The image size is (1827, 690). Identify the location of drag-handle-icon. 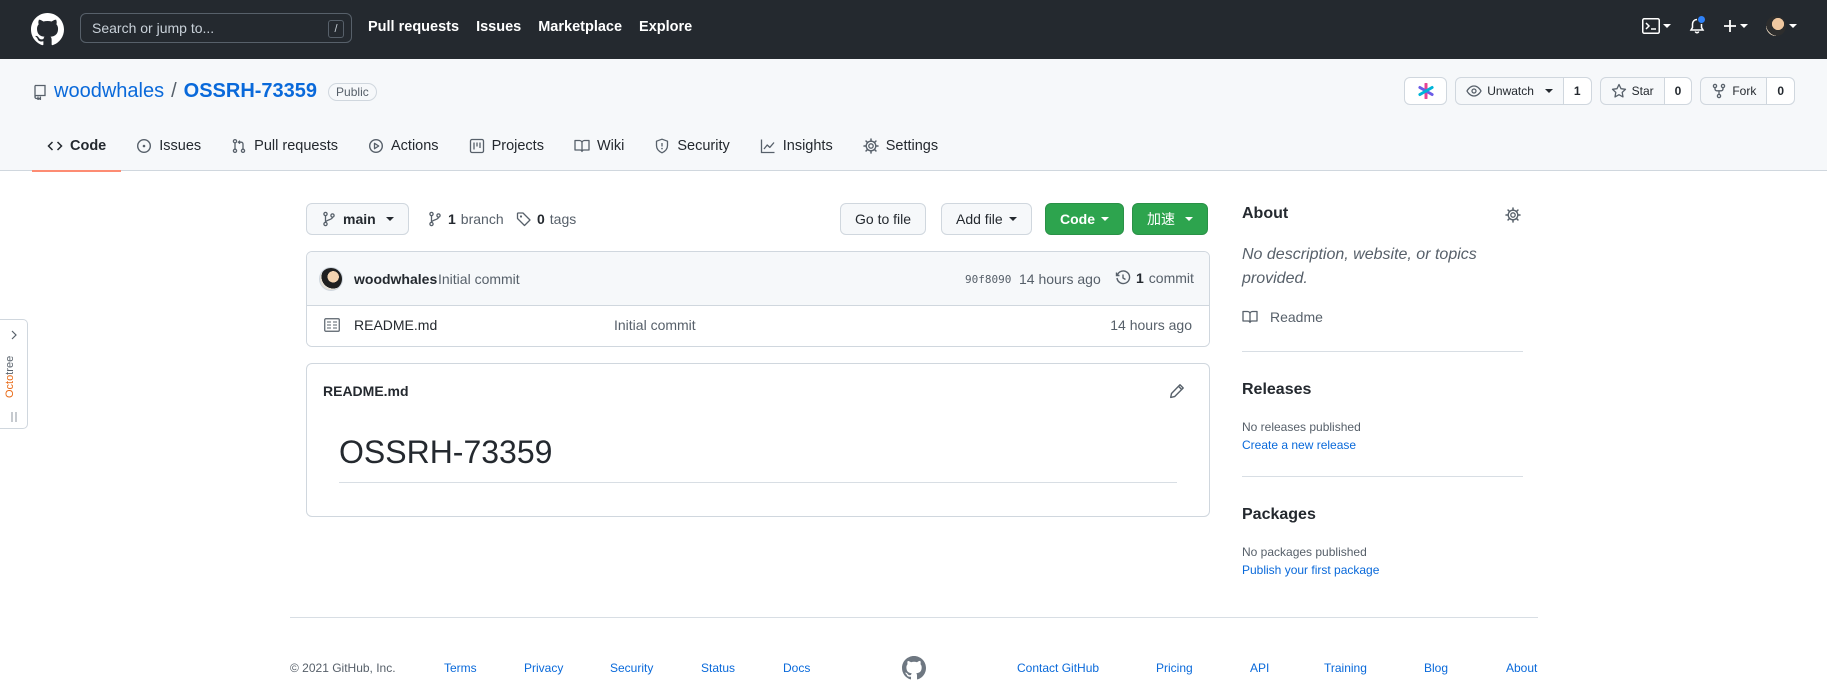
(14, 417).